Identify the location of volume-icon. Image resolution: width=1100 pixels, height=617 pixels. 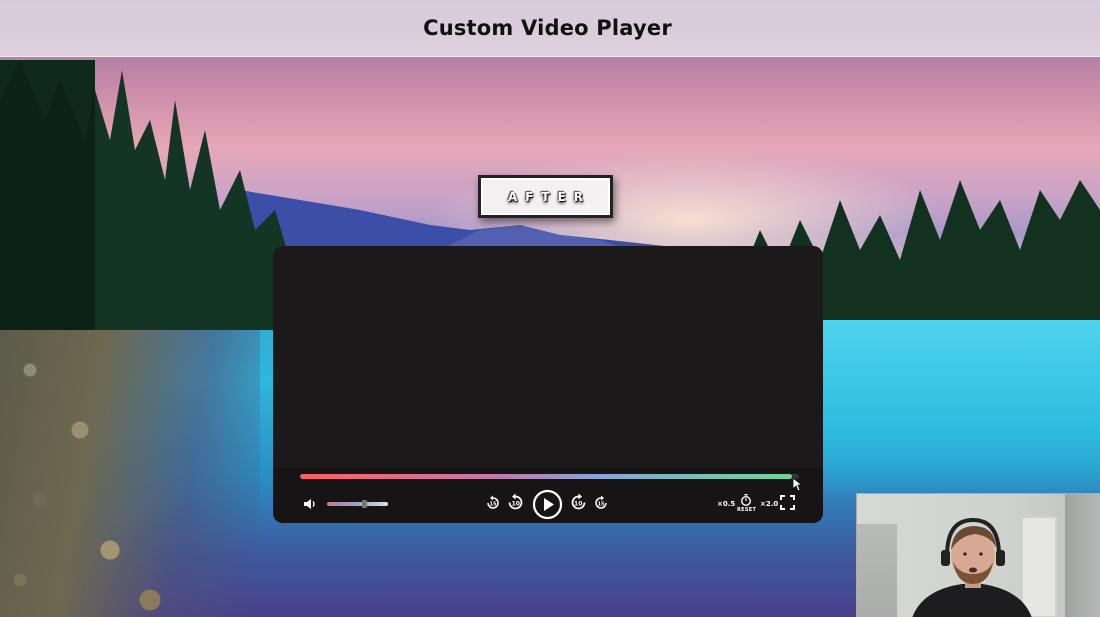
(310, 504).